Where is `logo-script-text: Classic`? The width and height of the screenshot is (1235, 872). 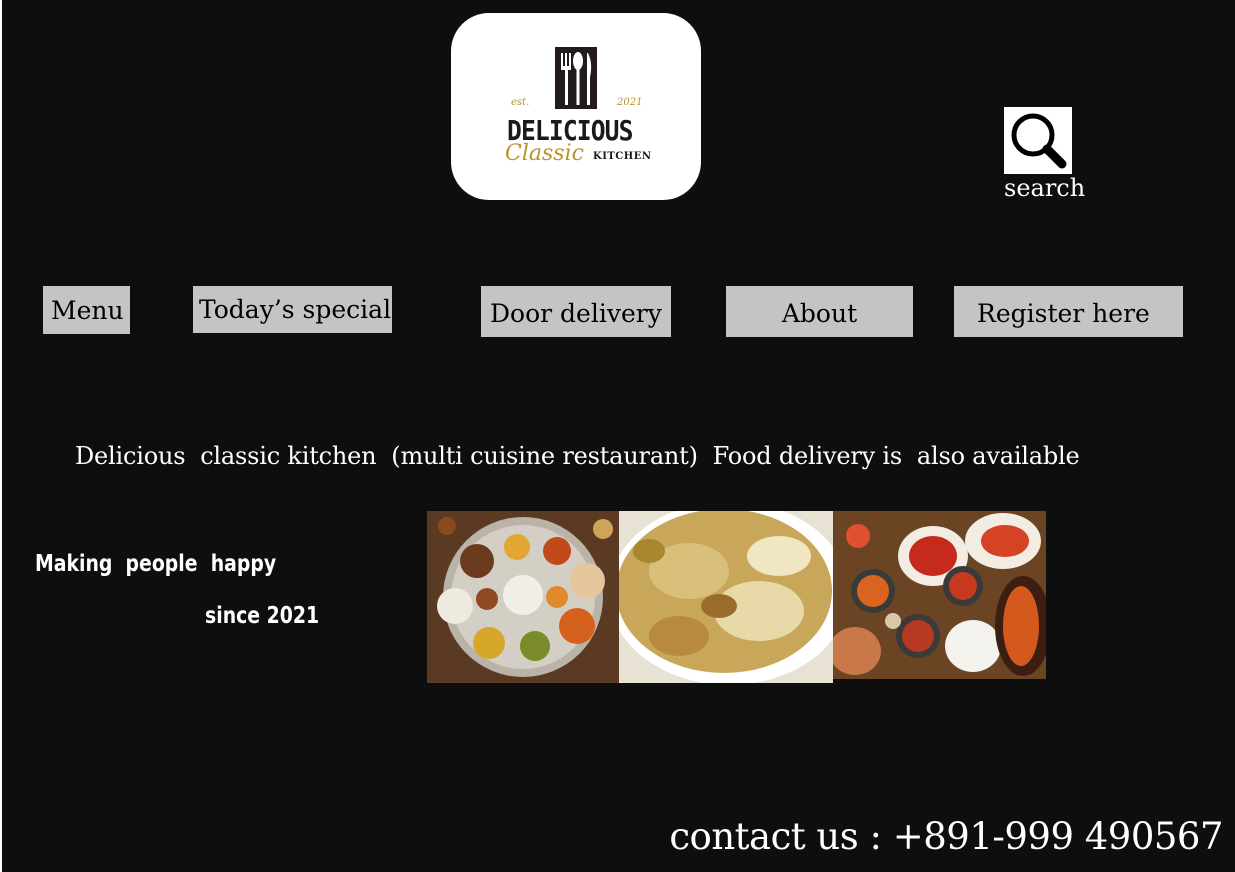 logo-script-text: Classic is located at coordinates (544, 153).